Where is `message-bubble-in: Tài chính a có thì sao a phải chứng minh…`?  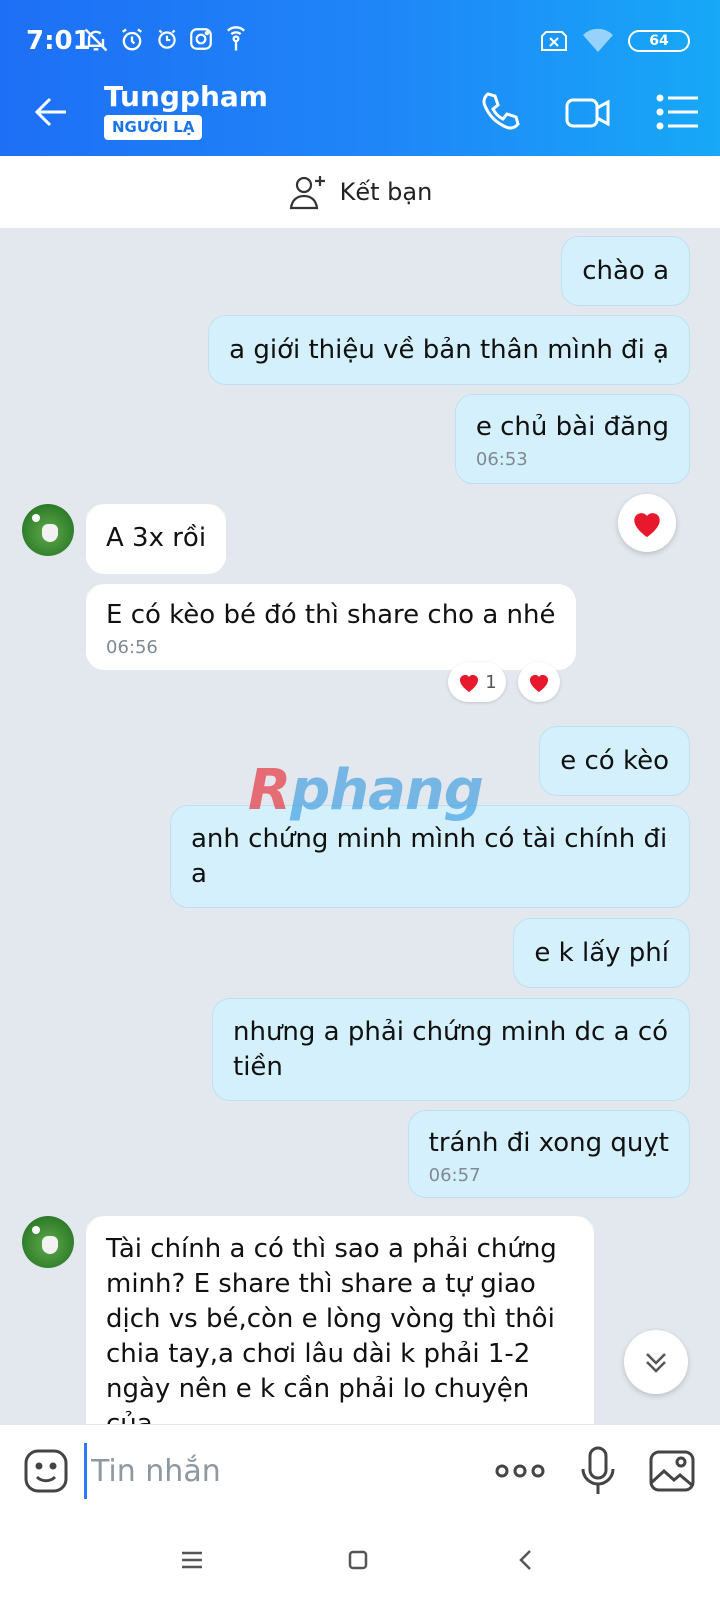 message-bubble-in: Tài chính a có thì sao a phải chứng minh… is located at coordinates (340, 1320).